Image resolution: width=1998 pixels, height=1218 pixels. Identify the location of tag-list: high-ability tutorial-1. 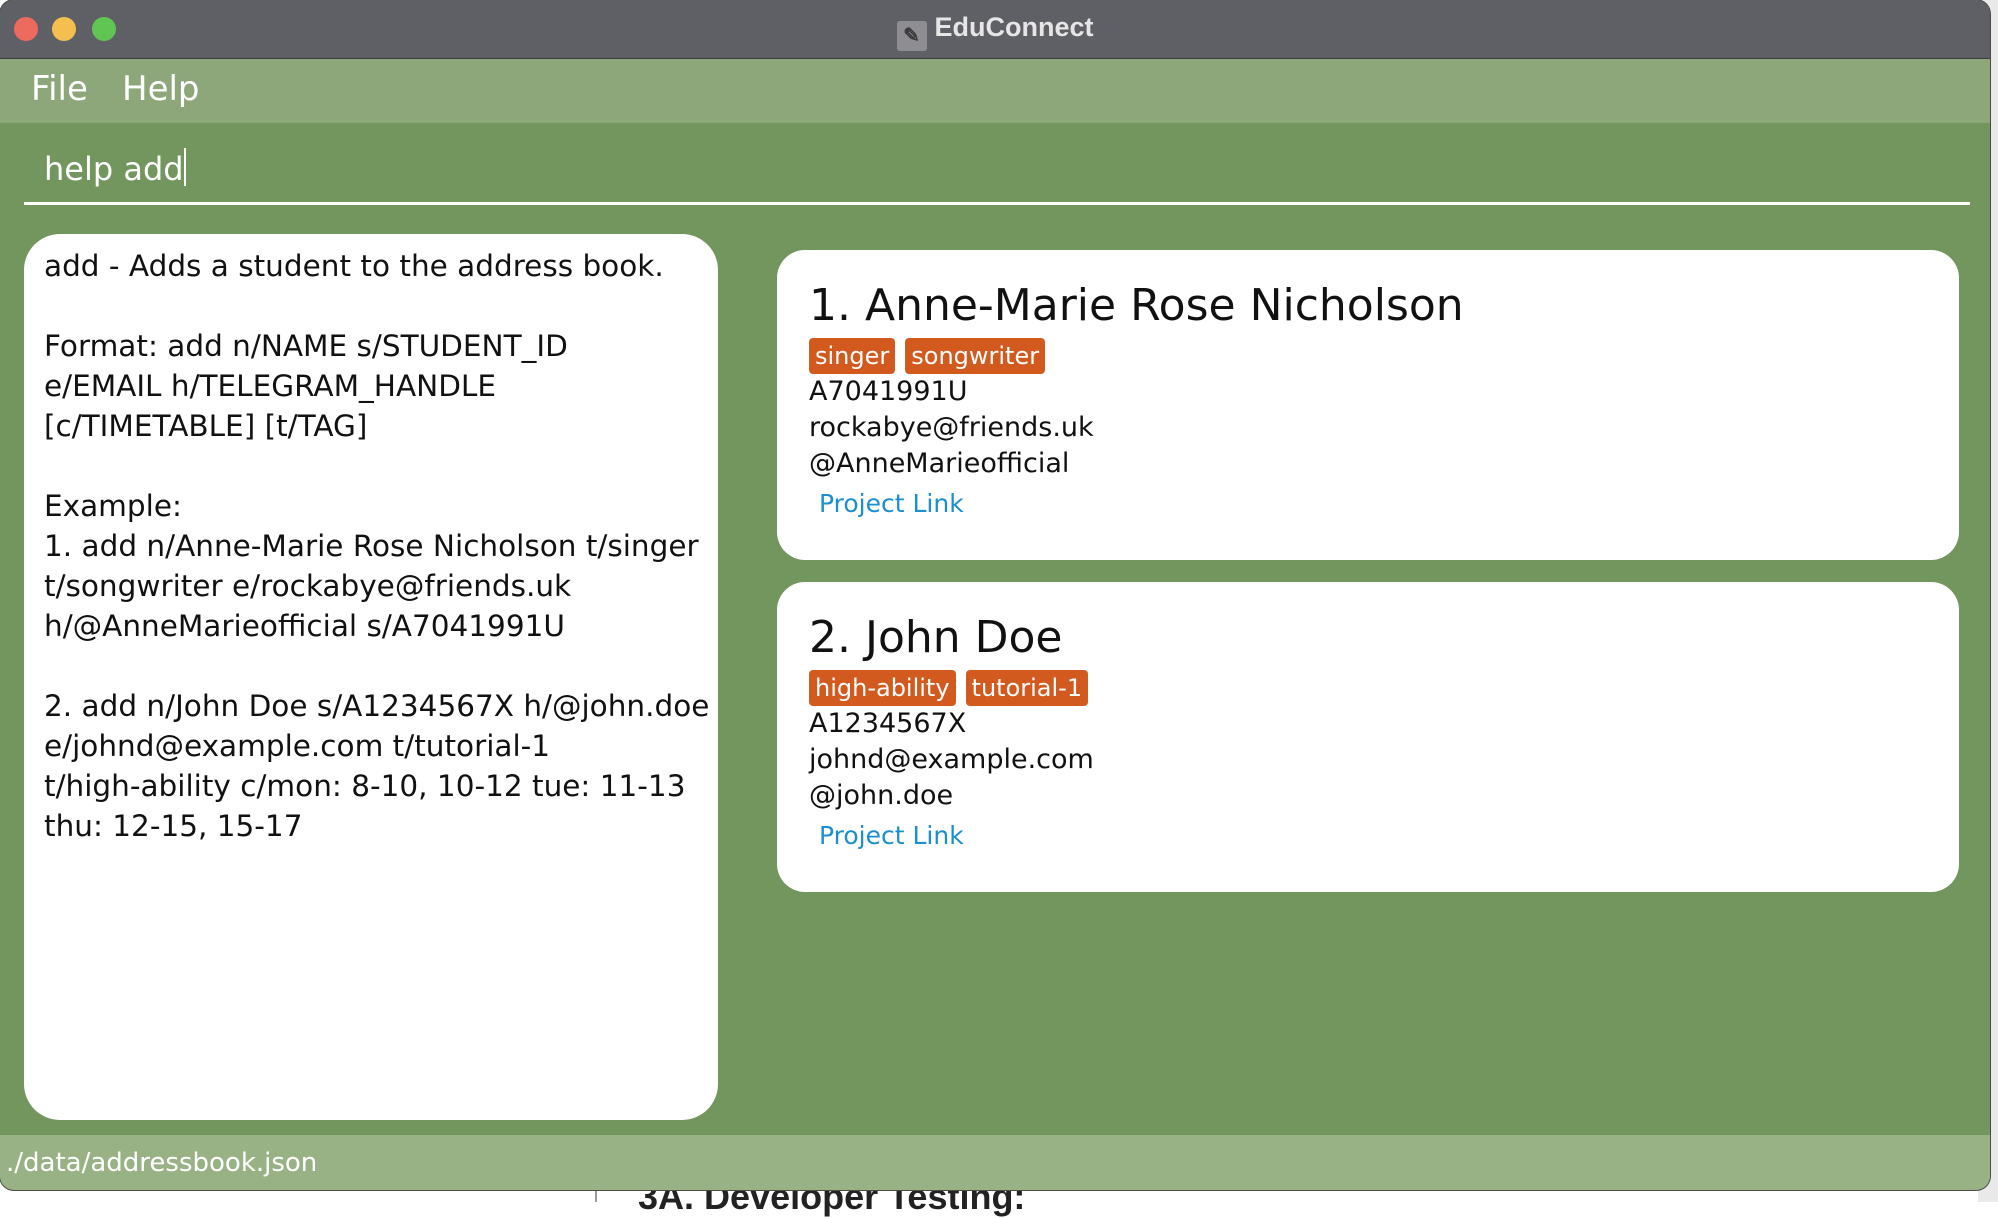
(953, 688).